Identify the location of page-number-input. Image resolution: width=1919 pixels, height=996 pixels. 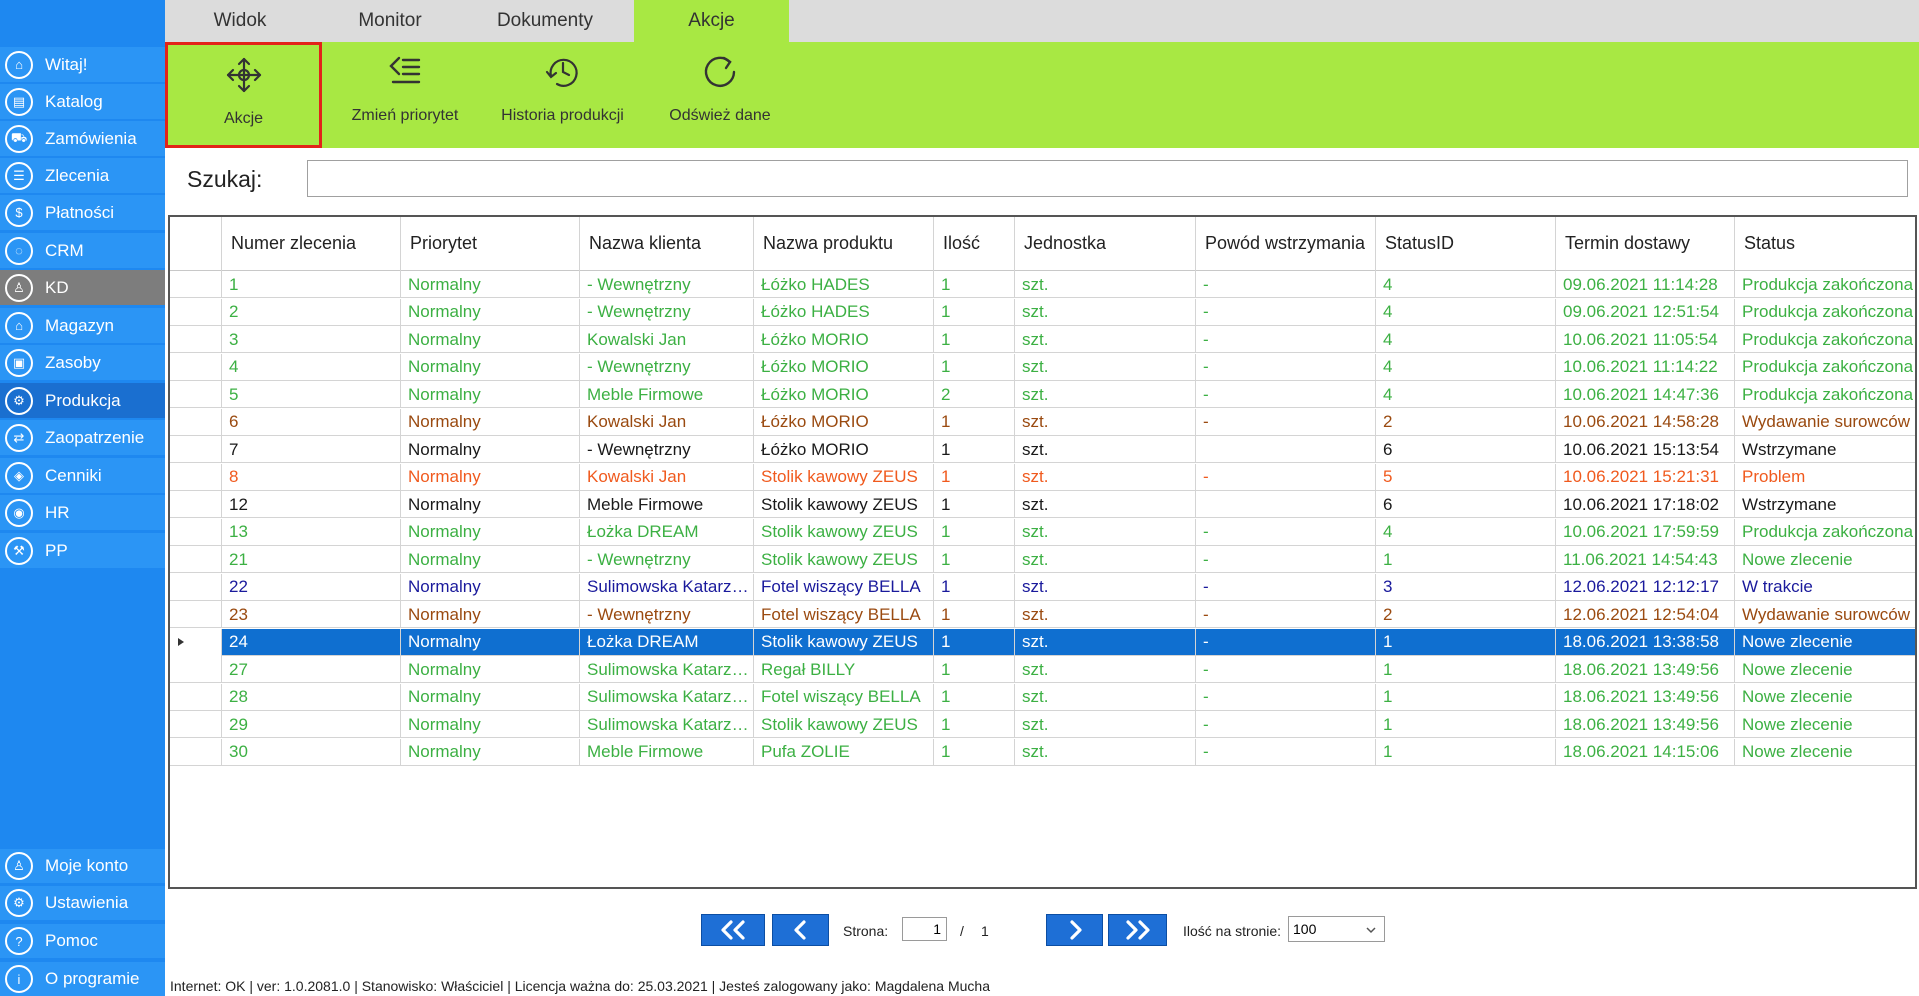
(924, 929).